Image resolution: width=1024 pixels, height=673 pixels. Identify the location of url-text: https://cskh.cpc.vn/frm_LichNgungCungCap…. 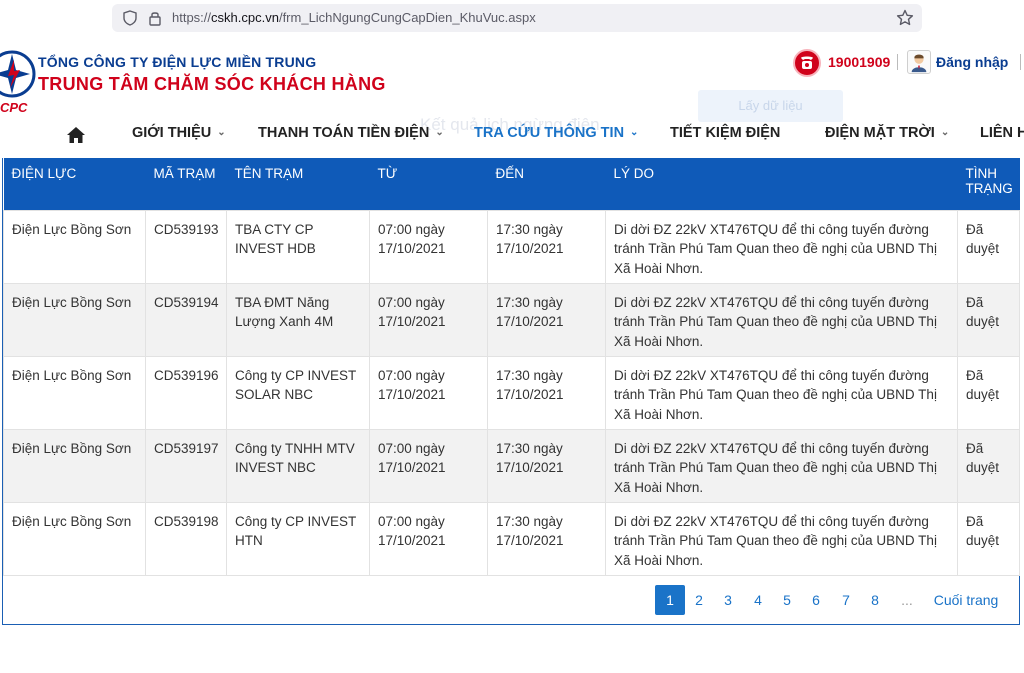
(354, 17).